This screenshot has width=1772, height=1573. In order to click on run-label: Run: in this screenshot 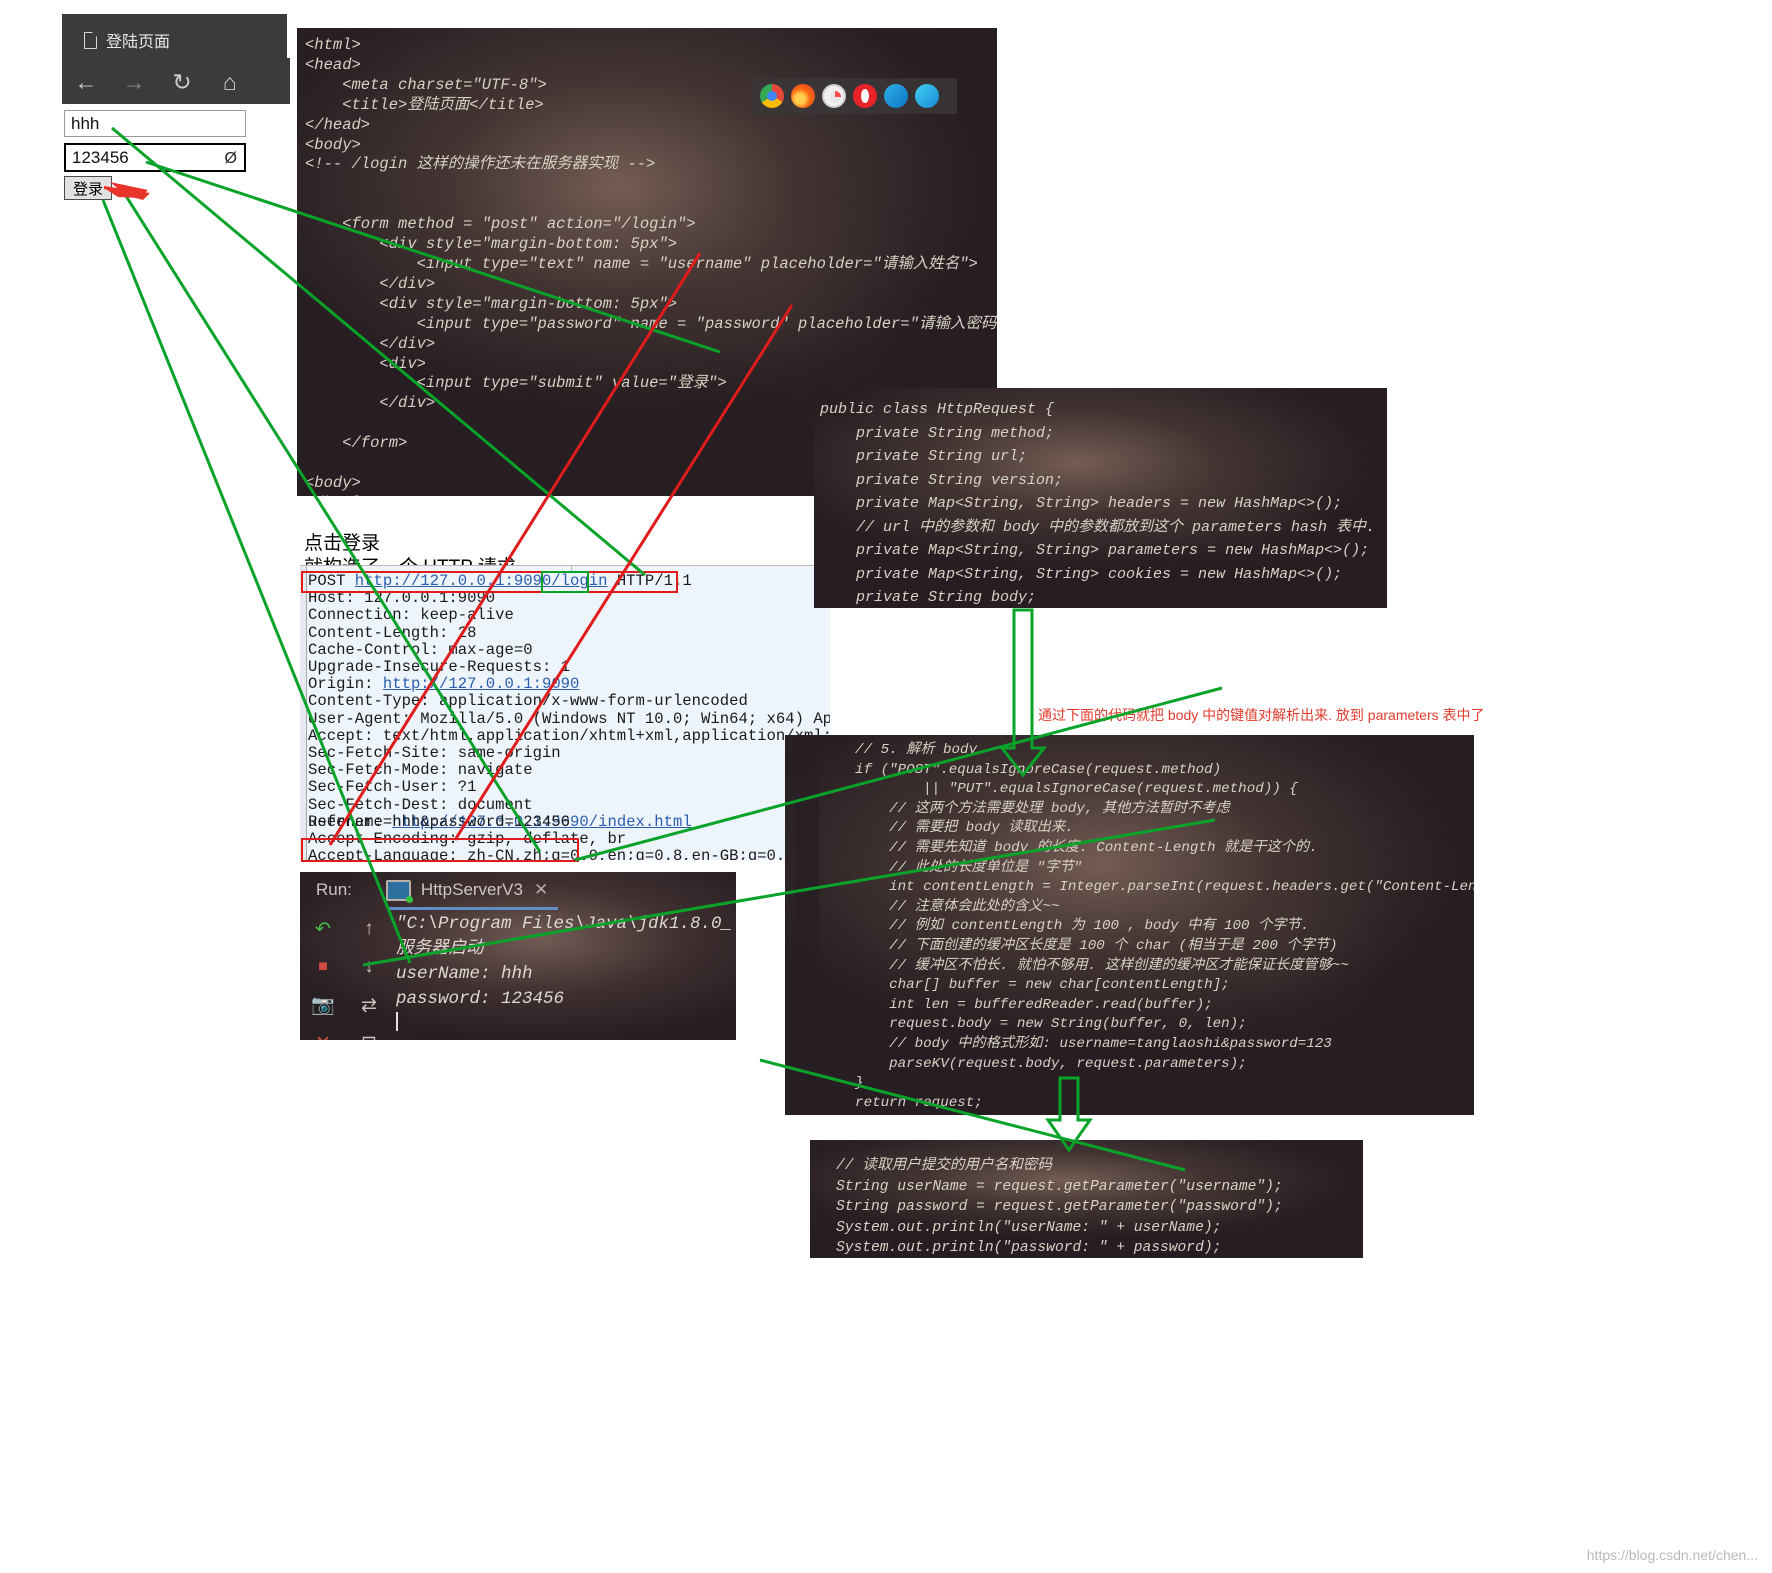, I will do `click(334, 889)`.